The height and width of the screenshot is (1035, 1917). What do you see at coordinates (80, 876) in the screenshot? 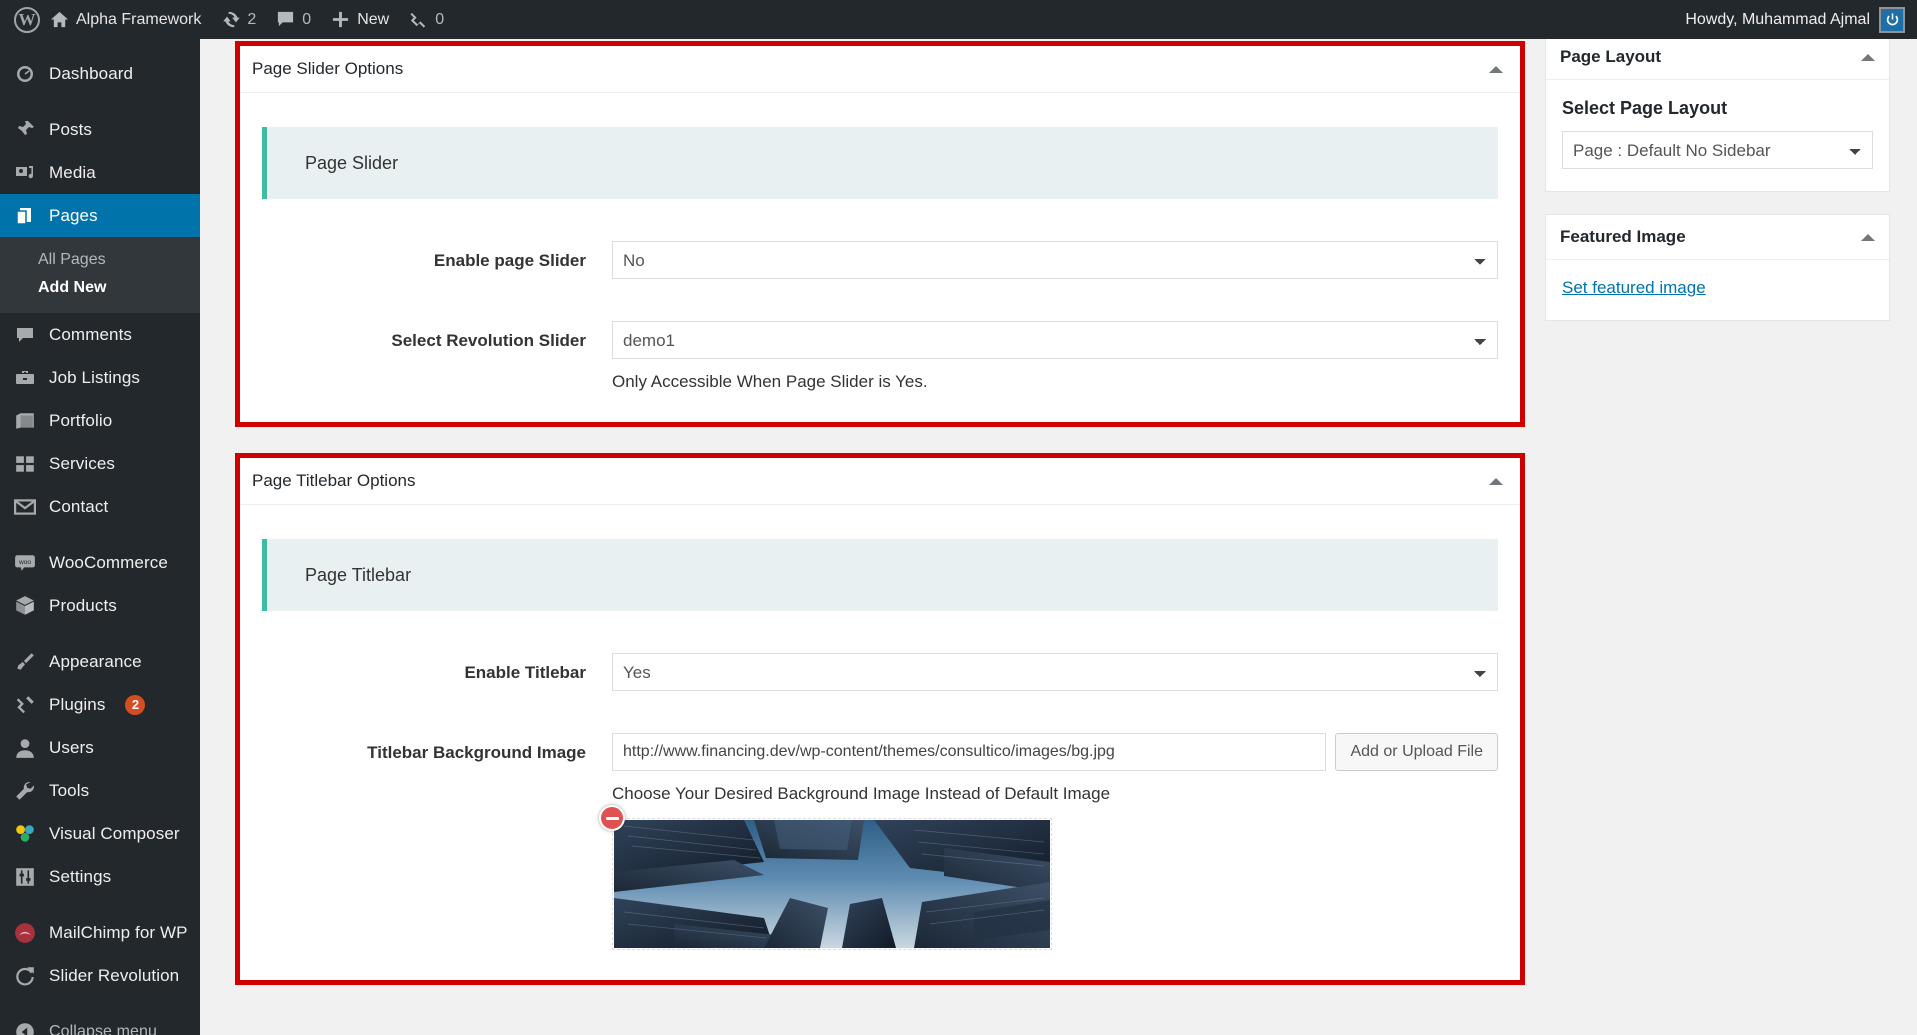
I see `sidebar-label: Settings` at bounding box center [80, 876].